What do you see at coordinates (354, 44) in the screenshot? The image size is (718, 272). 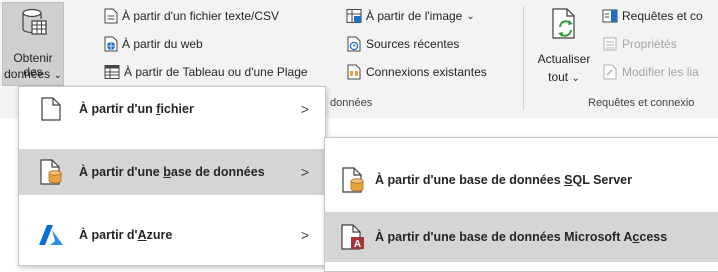 I see `clock-document-icon` at bounding box center [354, 44].